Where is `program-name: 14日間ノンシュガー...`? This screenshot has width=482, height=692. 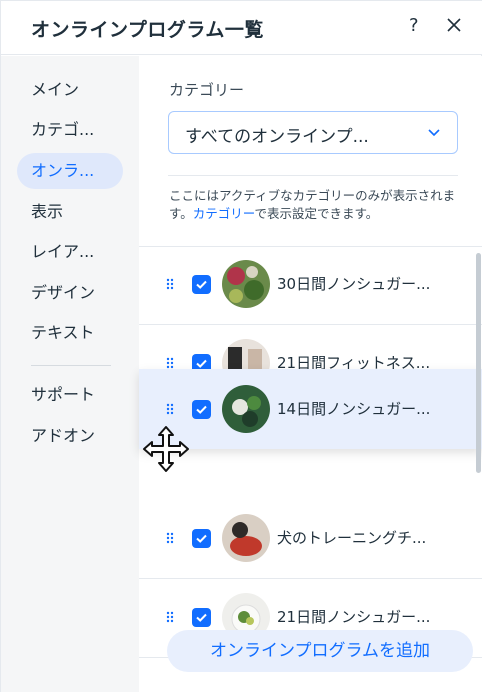
program-name: 14日間ノンシュガー... is located at coordinates (354, 409).